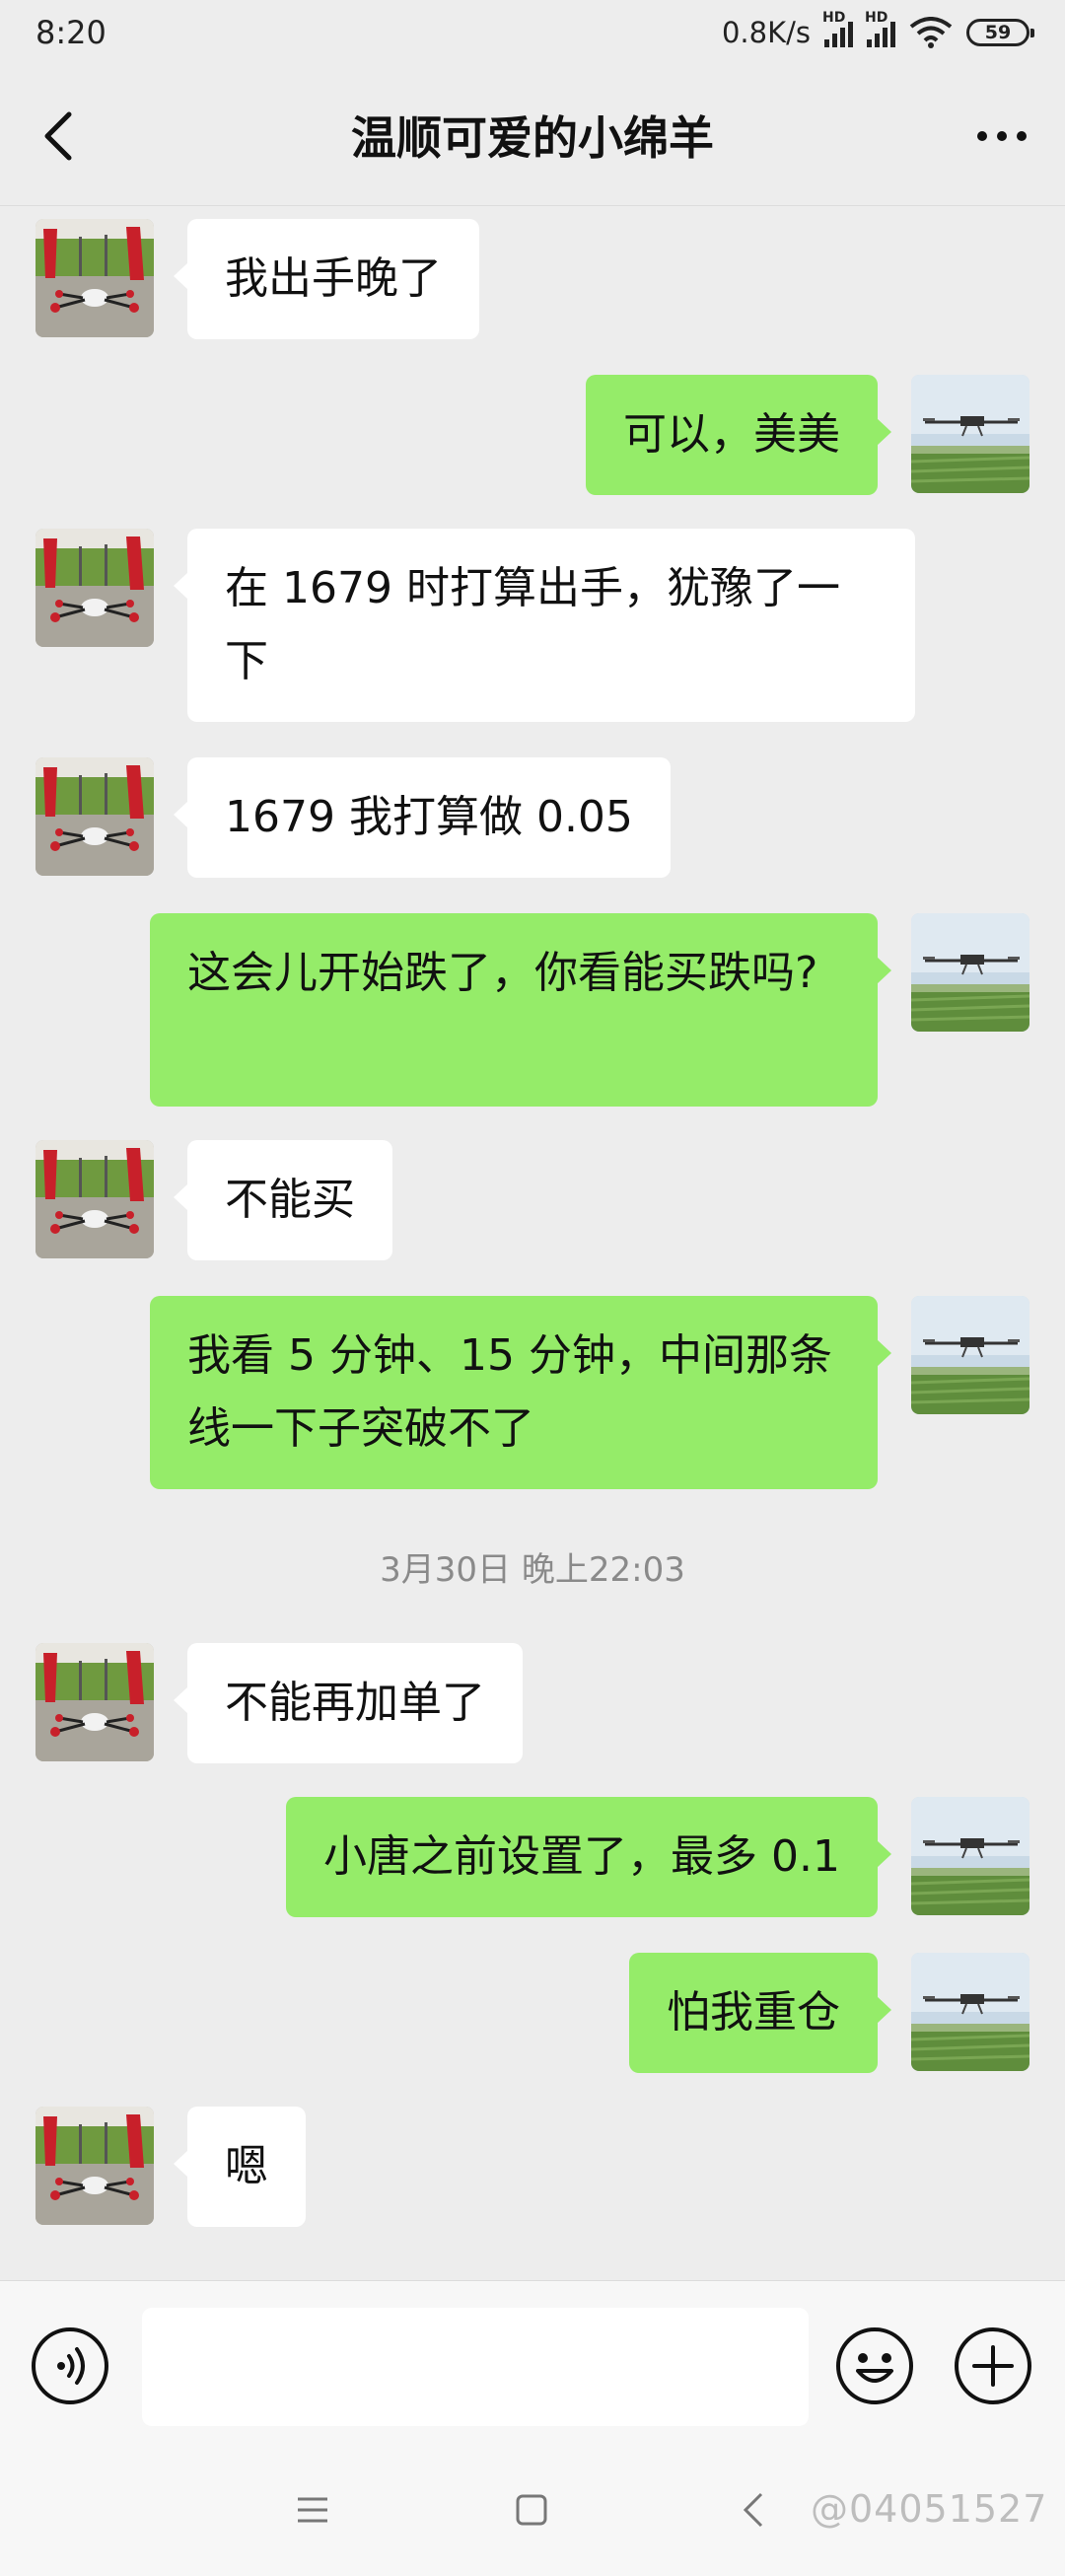 The image size is (1065, 2576). What do you see at coordinates (520, 1010) in the screenshot?
I see `message-bubble-sent: 这会儿开始跌了，你看能买跌吗?` at bounding box center [520, 1010].